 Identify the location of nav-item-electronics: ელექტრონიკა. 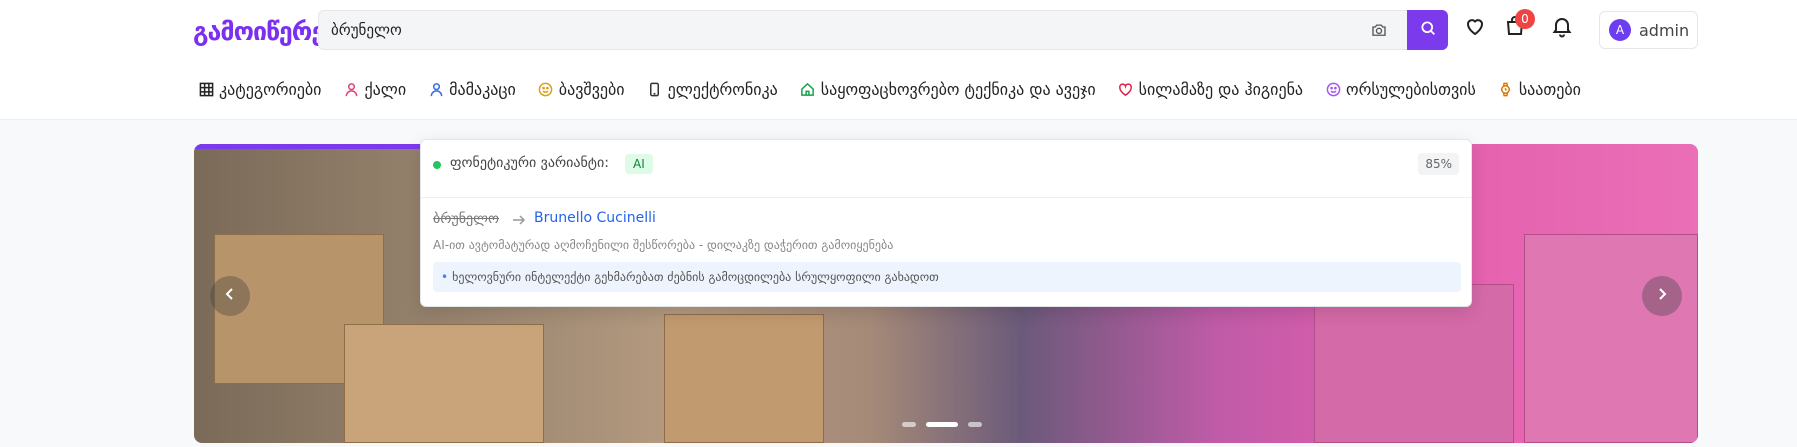
(712, 89).